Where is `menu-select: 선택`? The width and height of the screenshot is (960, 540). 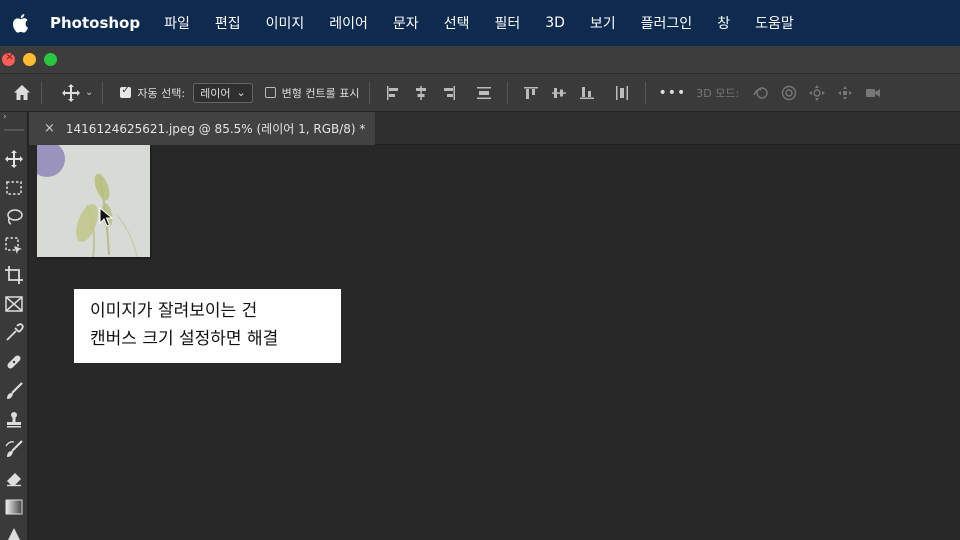
menu-select: 선택 is located at coordinates (457, 23).